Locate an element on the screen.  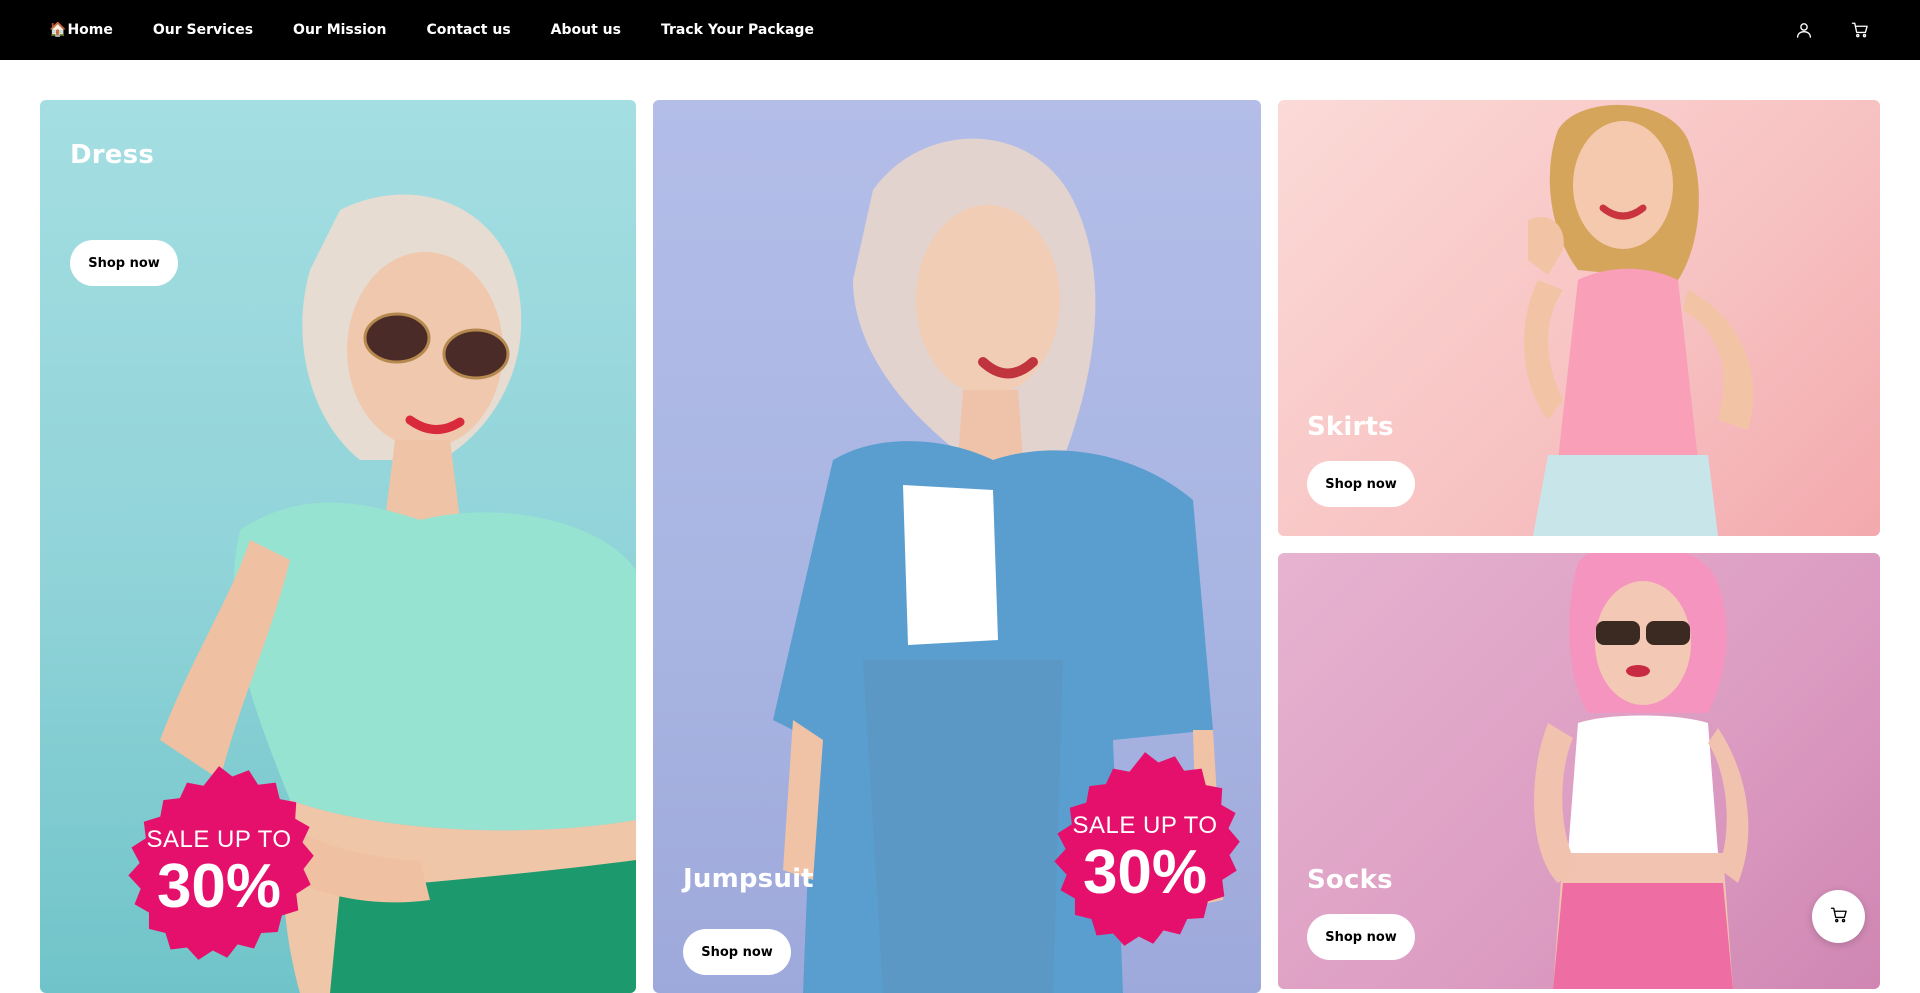
dress-sale-value: 30% is located at coordinates (219, 886).